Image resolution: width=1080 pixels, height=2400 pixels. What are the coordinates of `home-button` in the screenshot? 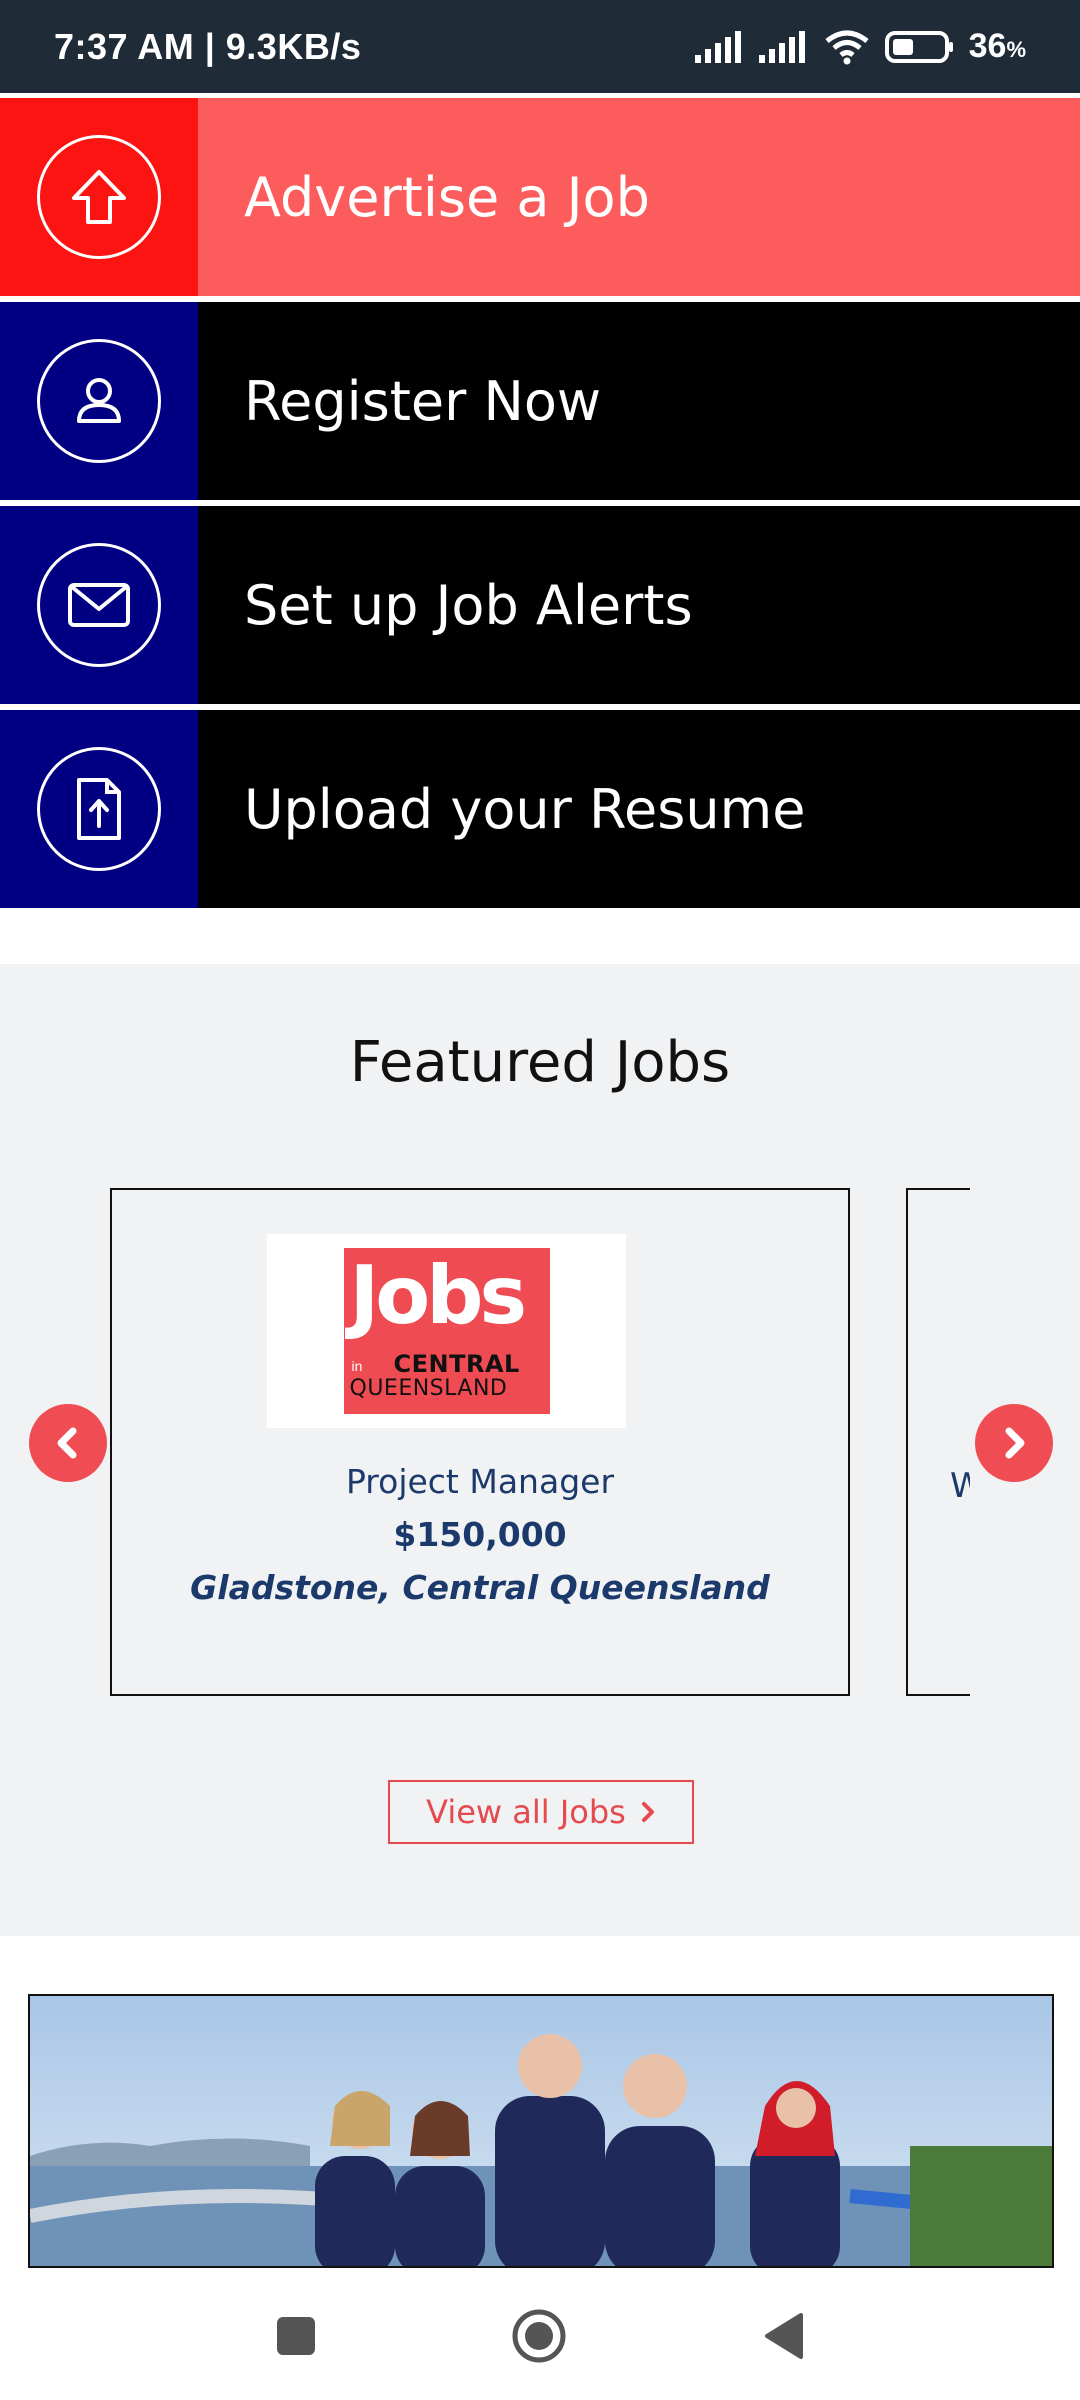 It's located at (539, 2336).